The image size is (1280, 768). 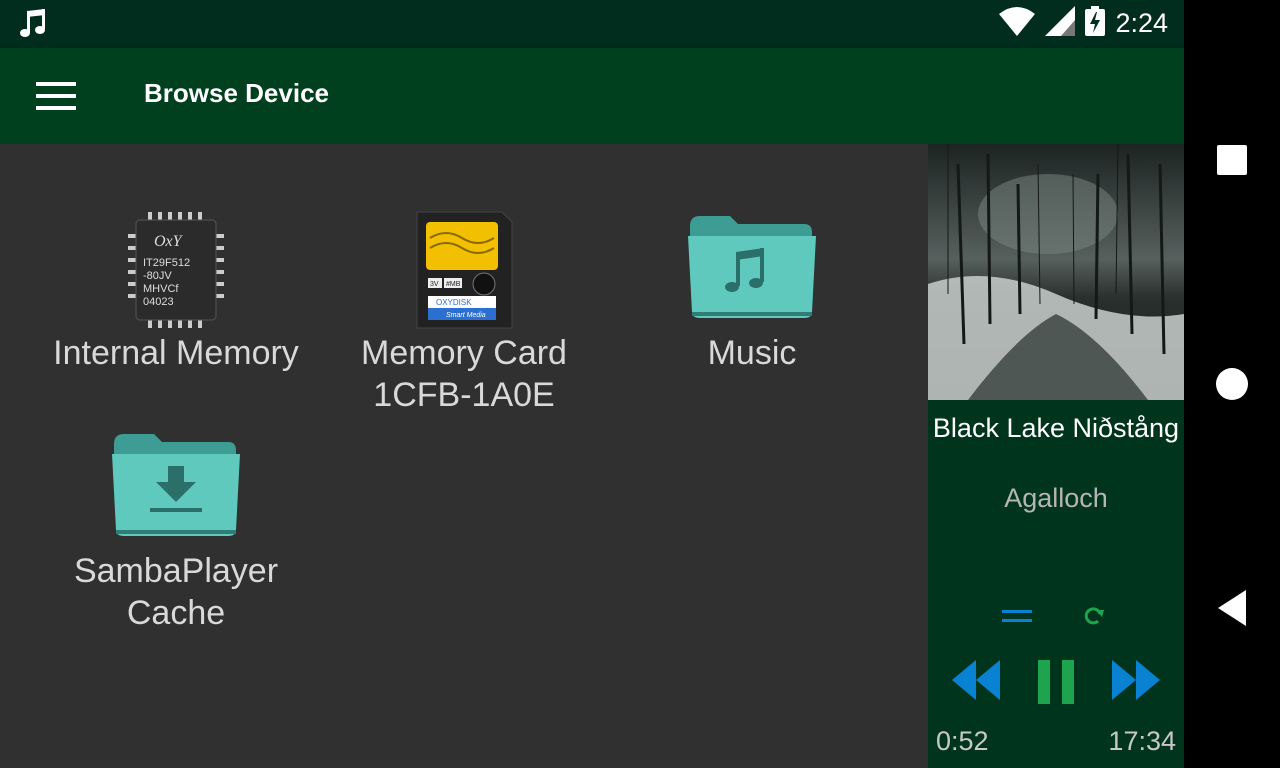 I want to click on status-clock: 2:24, so click(x=1141, y=22).